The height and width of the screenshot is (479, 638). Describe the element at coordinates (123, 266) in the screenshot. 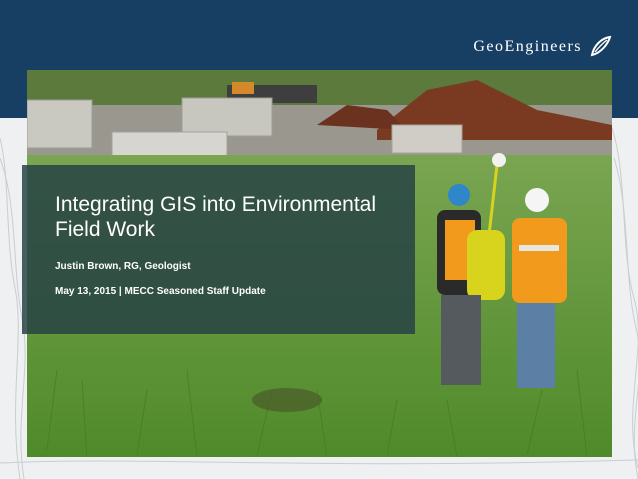

I see `author-line: Justin Brown, RG, Geologist` at that location.